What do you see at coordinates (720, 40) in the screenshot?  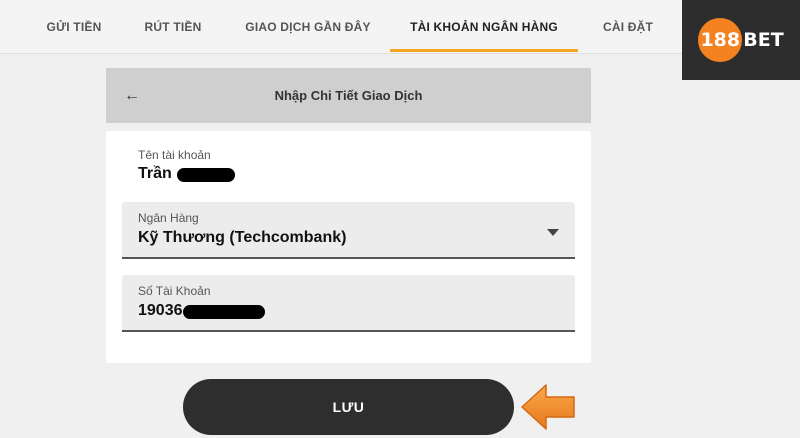 I see `logo-number: 188` at bounding box center [720, 40].